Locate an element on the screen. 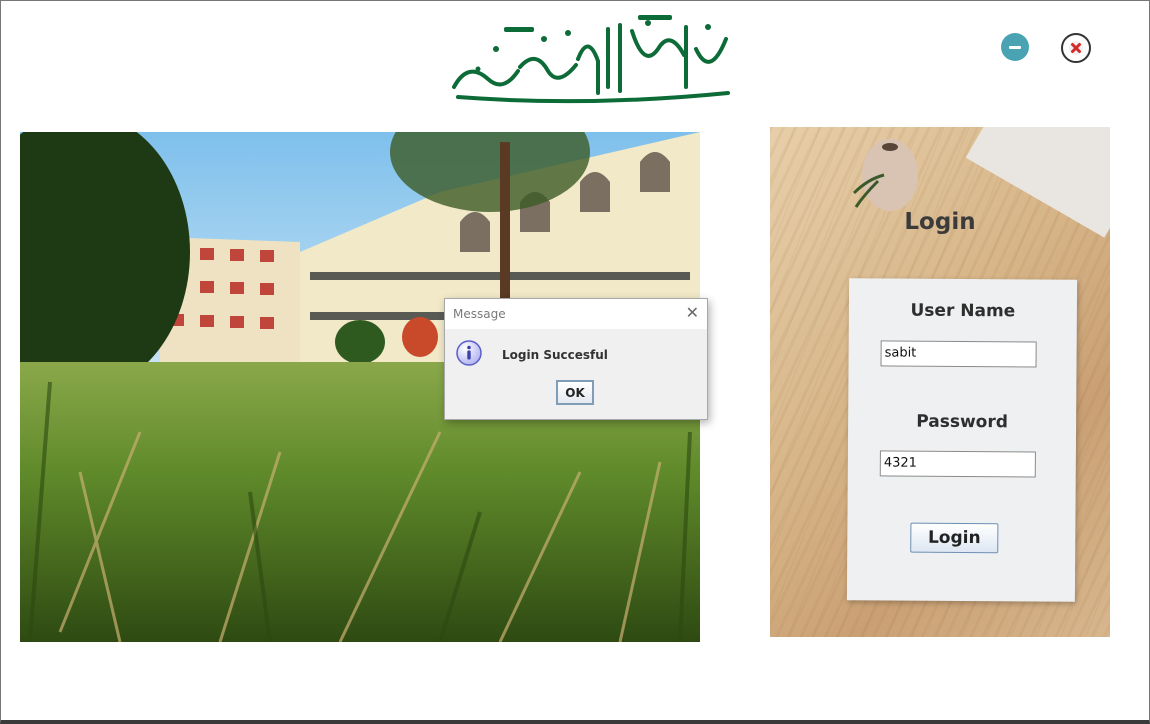 The width and height of the screenshot is (1150, 724). login-card: User Name sabit Password 4321 Login is located at coordinates (962, 440).